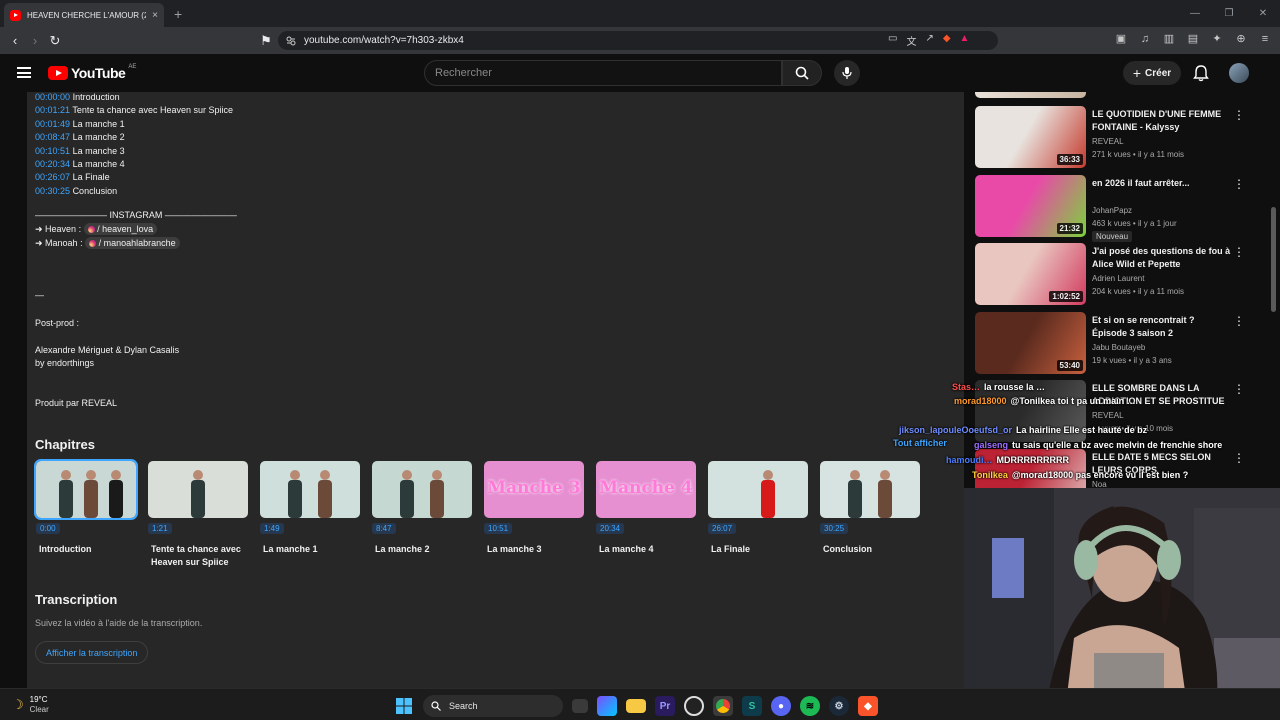 The width and height of the screenshot is (1280, 720). I want to click on video-thumbnail: 1:02:52, so click(1030, 274).